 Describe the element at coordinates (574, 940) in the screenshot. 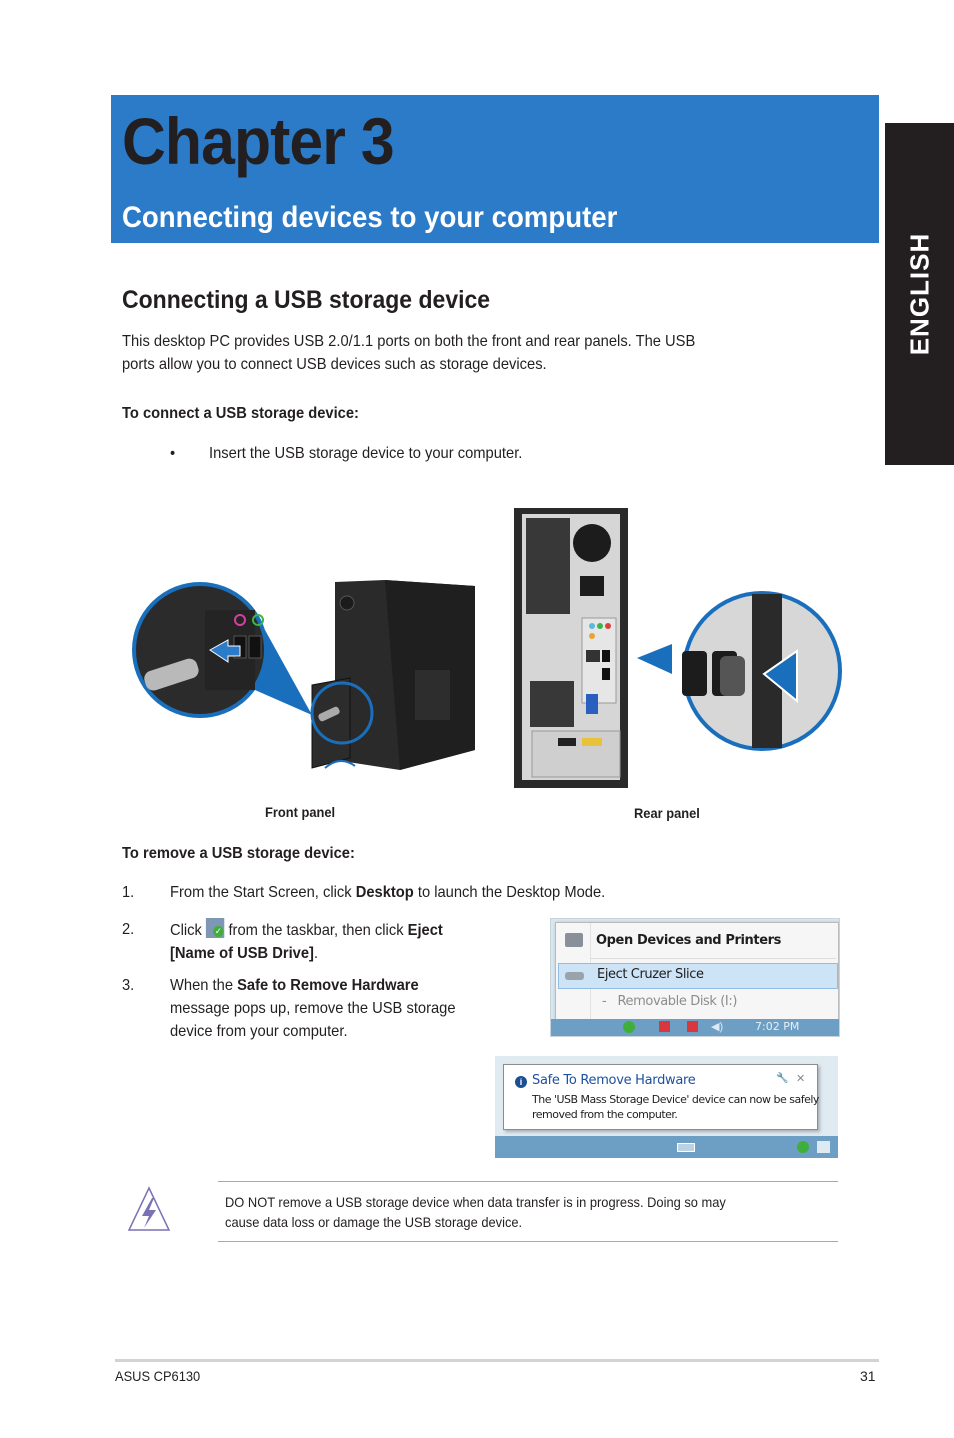

I see `printer-icon` at that location.